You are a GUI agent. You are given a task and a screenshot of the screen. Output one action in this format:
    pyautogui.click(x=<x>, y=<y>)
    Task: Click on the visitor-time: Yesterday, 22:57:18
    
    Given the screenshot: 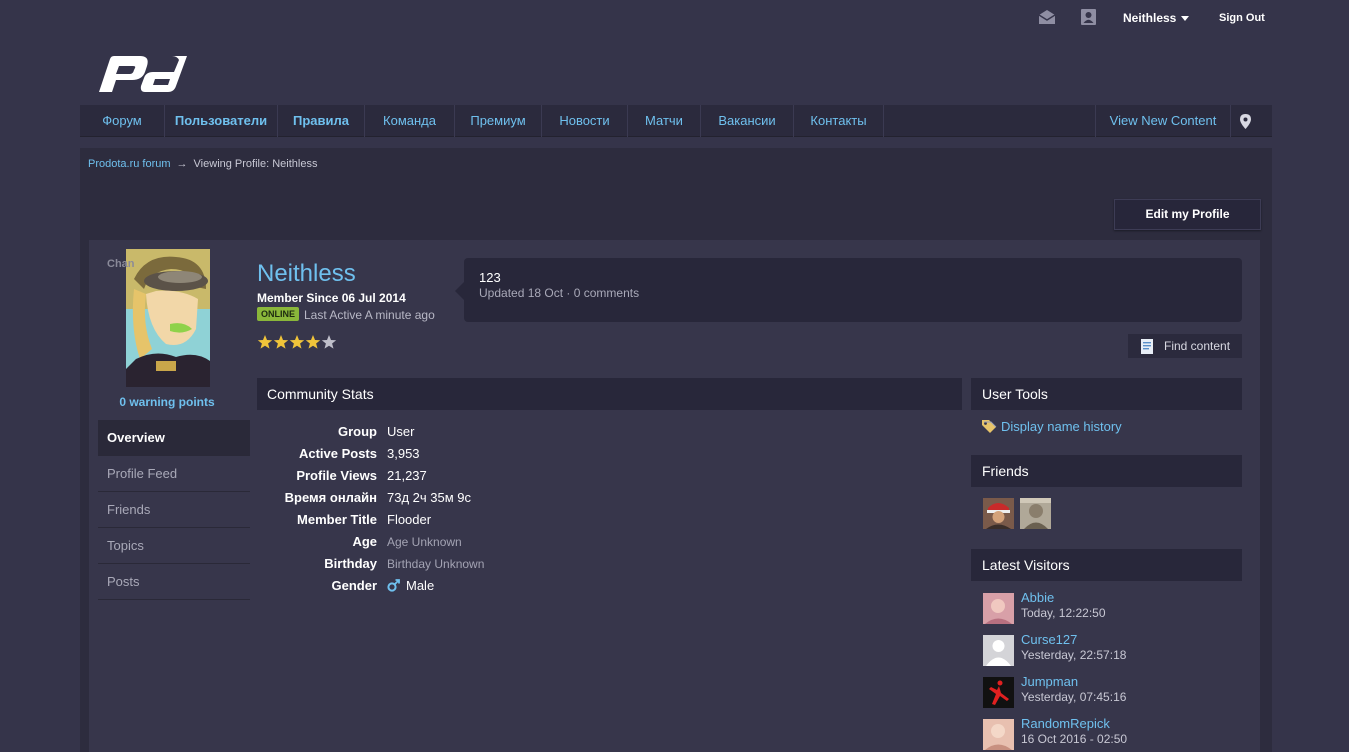 What is the action you would take?
    pyautogui.click(x=1074, y=655)
    